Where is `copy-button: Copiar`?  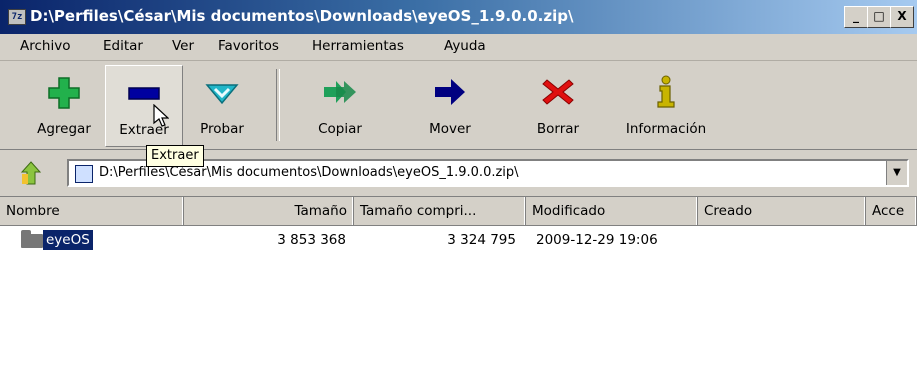
copy-button: Copiar is located at coordinates (340, 105).